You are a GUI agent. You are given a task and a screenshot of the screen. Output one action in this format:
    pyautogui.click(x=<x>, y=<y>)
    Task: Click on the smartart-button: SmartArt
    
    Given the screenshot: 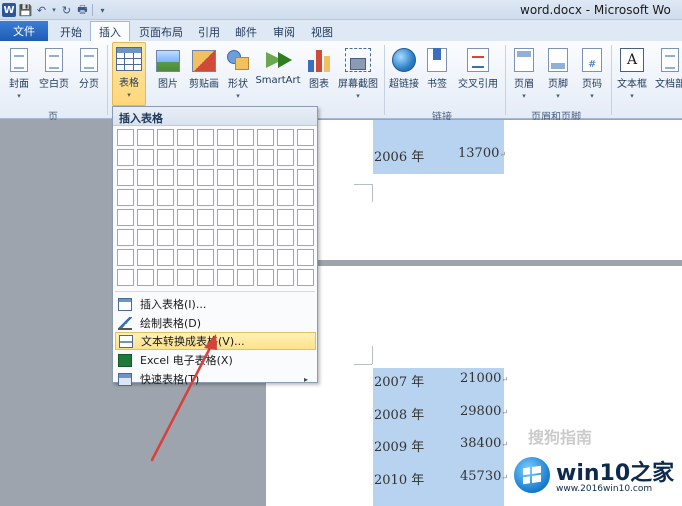 What is the action you would take?
    pyautogui.click(x=278, y=65)
    